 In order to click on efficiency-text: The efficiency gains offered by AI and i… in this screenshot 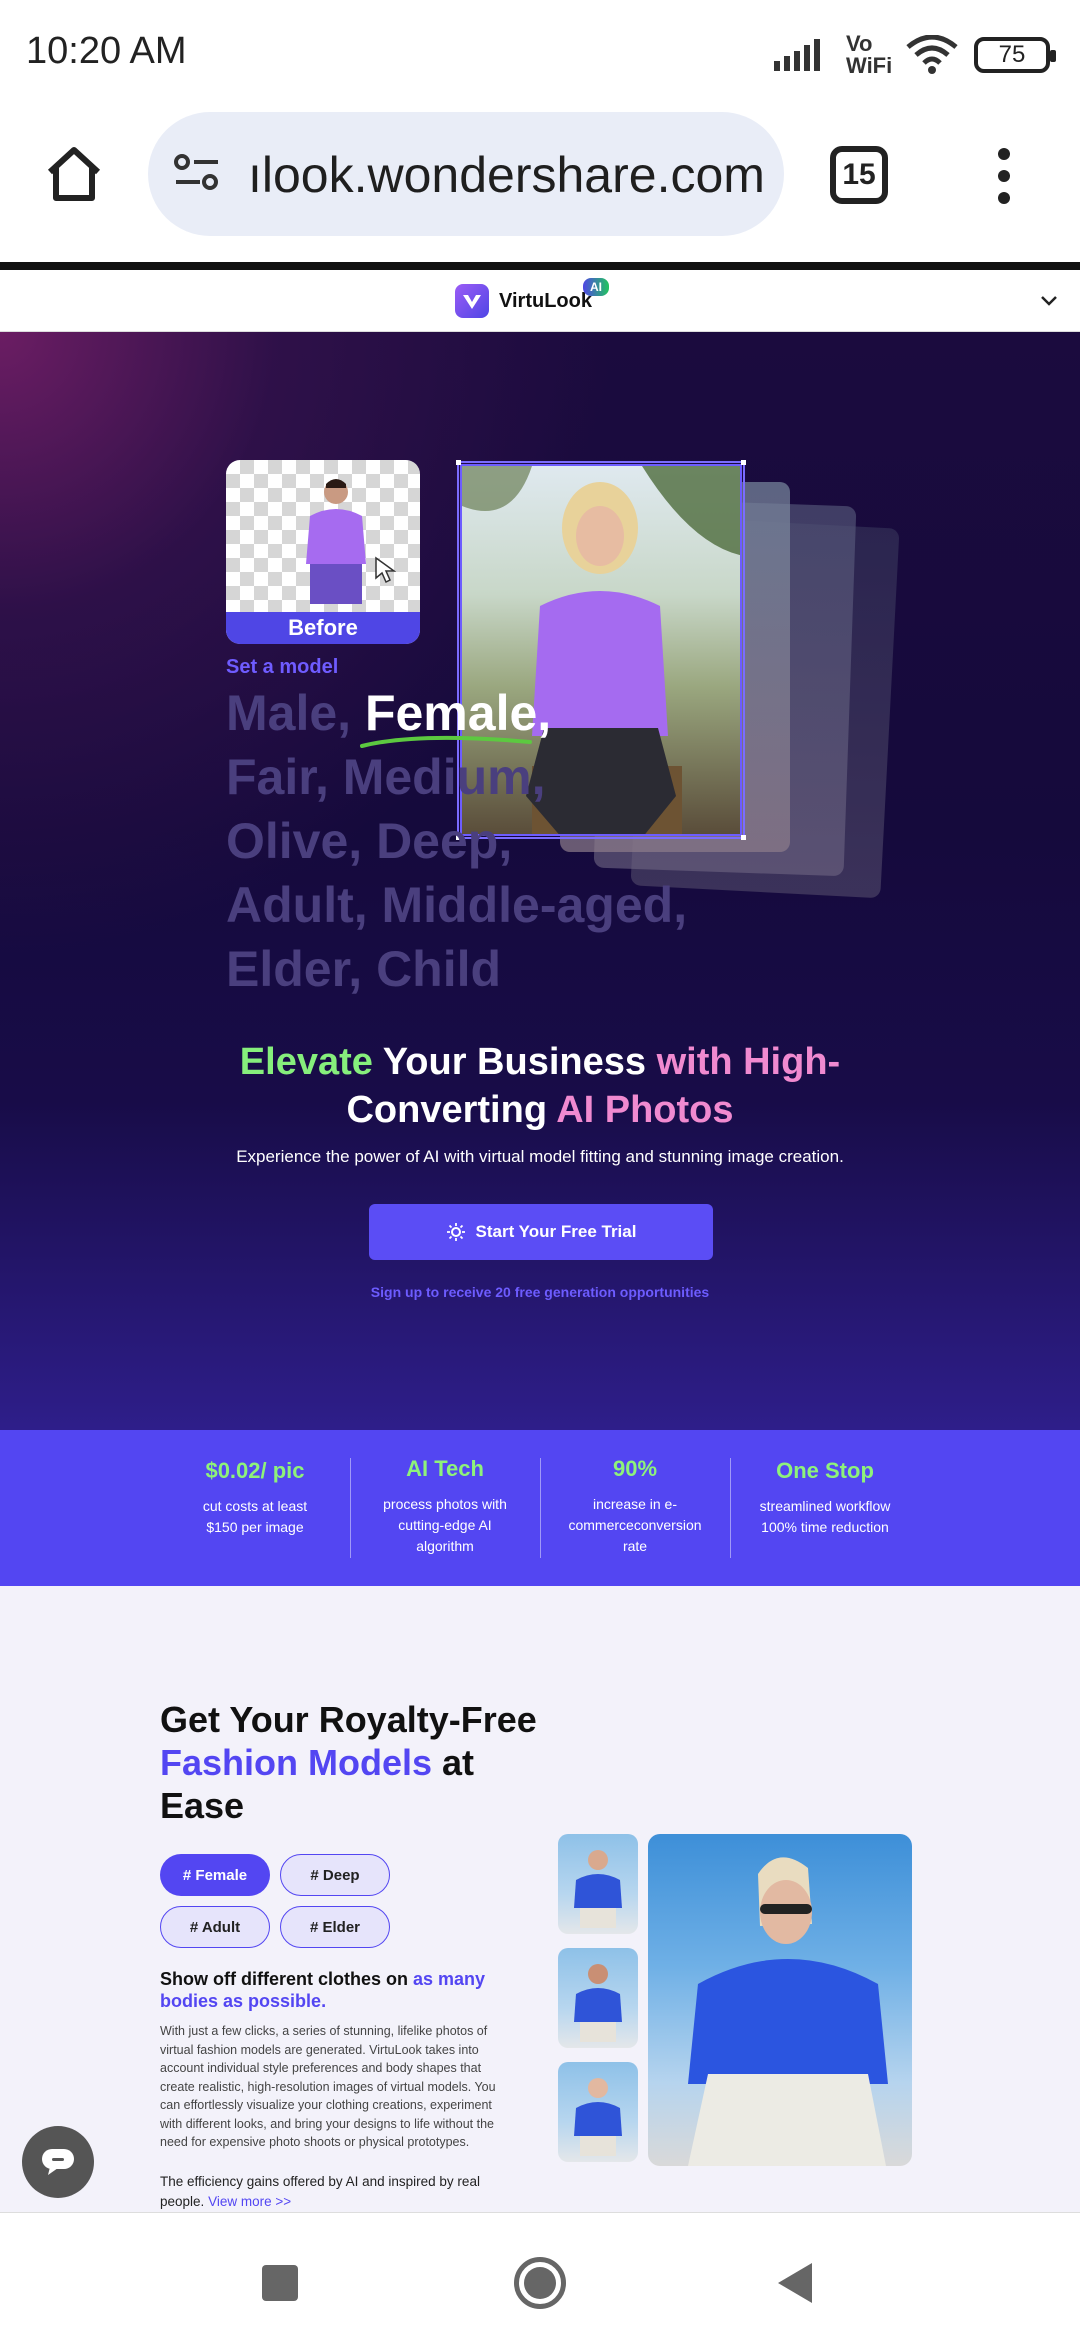, I will do `click(340, 2192)`.